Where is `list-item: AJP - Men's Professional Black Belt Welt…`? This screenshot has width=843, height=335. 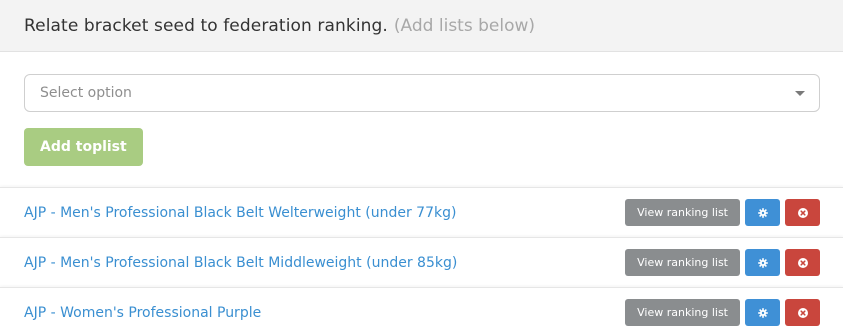
list-item: AJP - Men's Professional Black Belt Welt… is located at coordinates (421, 212).